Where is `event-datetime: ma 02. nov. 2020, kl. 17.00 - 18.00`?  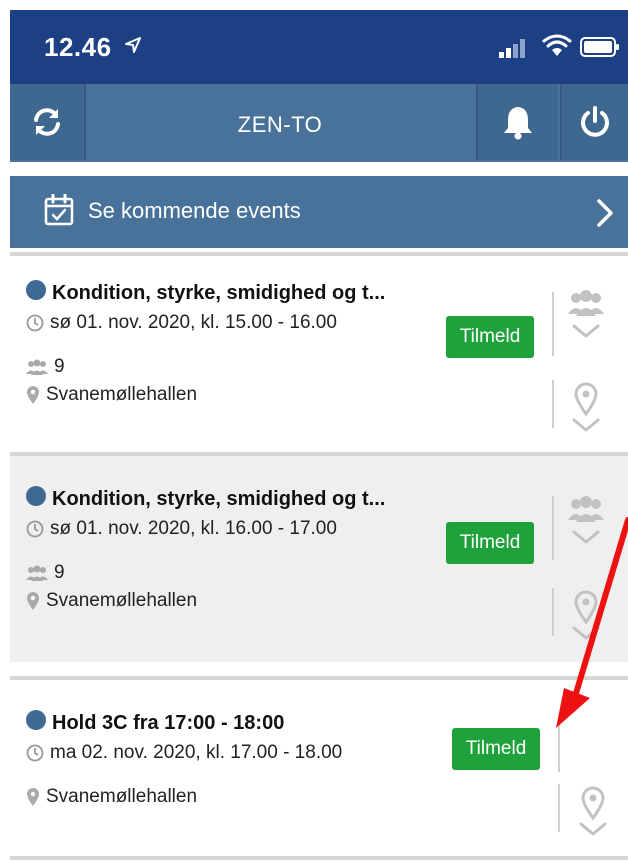 event-datetime: ma 02. nov. 2020, kl. 17.00 - 18.00 is located at coordinates (184, 753).